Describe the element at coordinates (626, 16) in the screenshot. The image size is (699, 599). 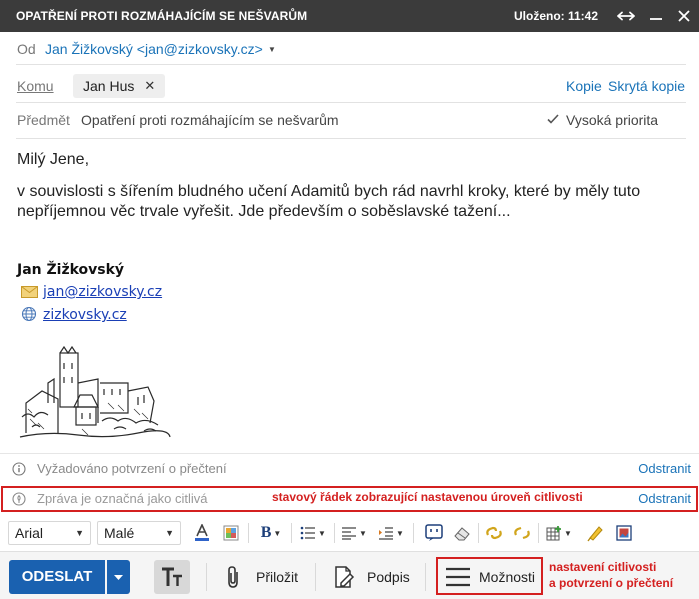
I see `resize-icon` at that location.